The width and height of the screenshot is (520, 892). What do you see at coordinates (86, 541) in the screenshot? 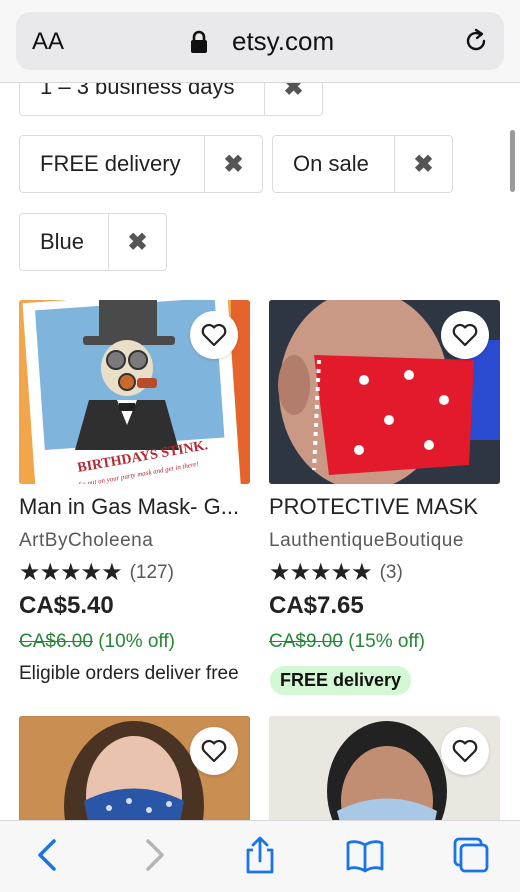
I see `shop-name: ArtByCholeena` at bounding box center [86, 541].